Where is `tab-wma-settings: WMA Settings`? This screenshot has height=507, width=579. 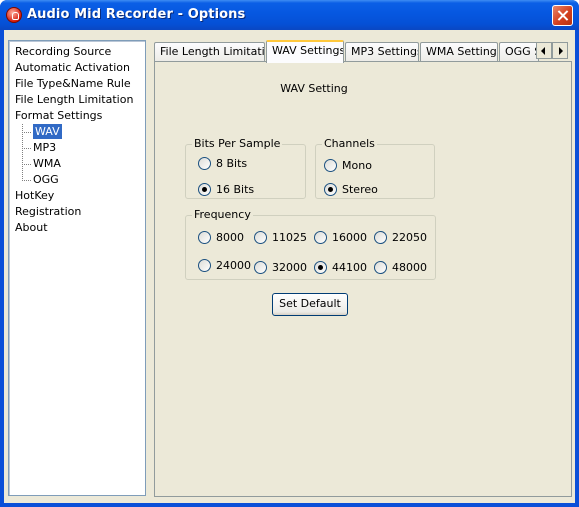
tab-wma-settings: WMA Settings is located at coordinates (459, 52).